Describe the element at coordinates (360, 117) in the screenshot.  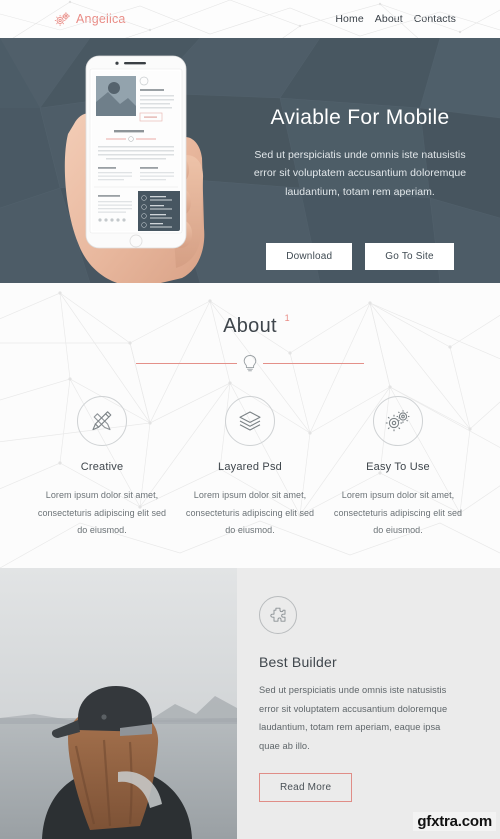
I see `hero-title: Aviable For Mobile` at that location.